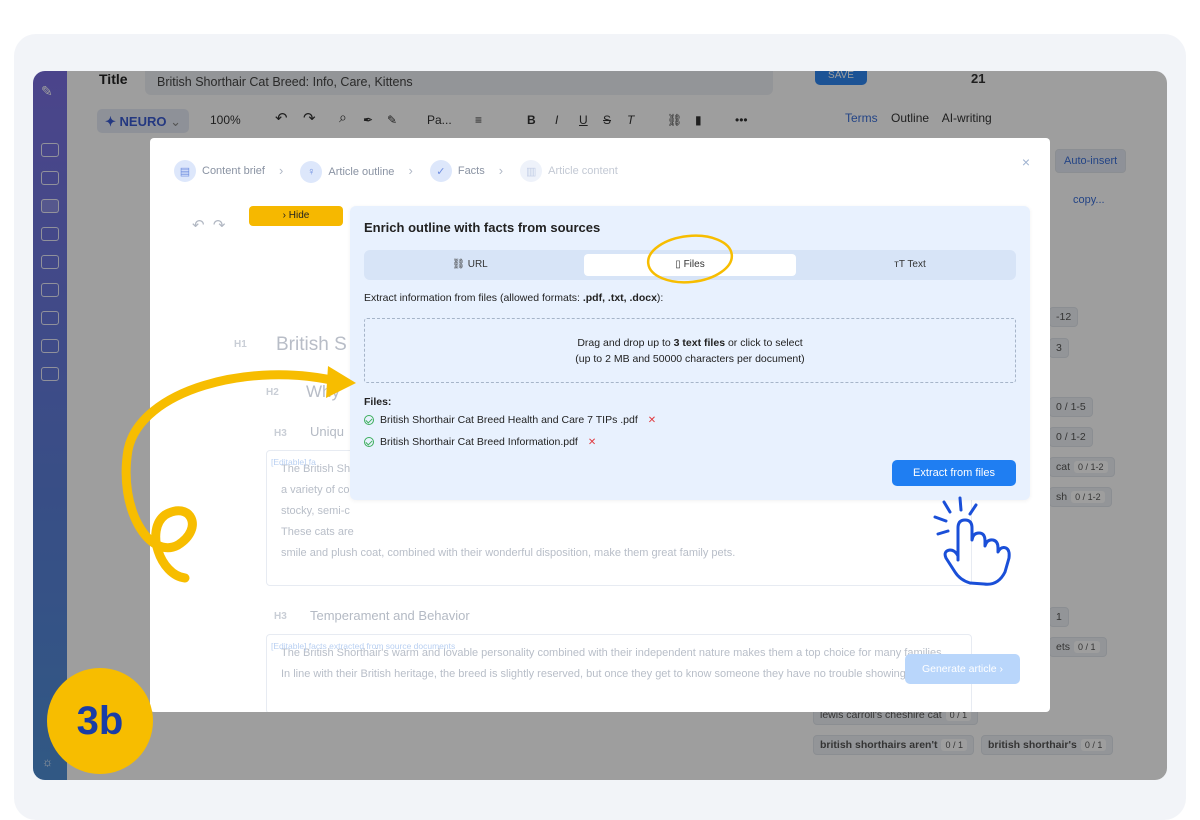  What do you see at coordinates (311, 345) in the screenshot?
I see `h1-heading: British S` at bounding box center [311, 345].